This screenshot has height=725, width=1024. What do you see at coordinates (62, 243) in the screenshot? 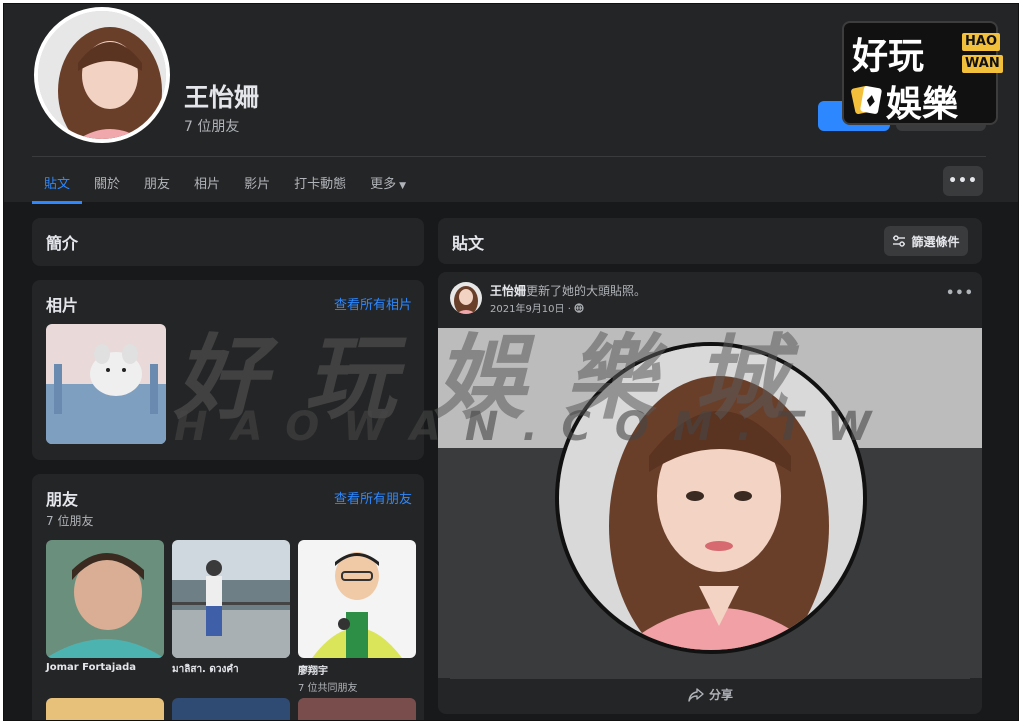
I see `intro-title: 簡介` at bounding box center [62, 243].